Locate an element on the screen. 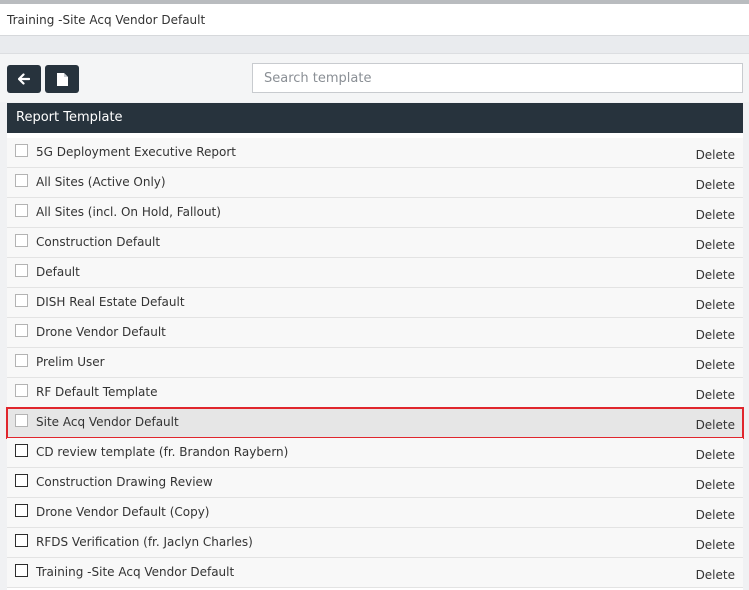 The height and width of the screenshot is (590, 749). template-row: Construction Default Delete is located at coordinates (375, 243).